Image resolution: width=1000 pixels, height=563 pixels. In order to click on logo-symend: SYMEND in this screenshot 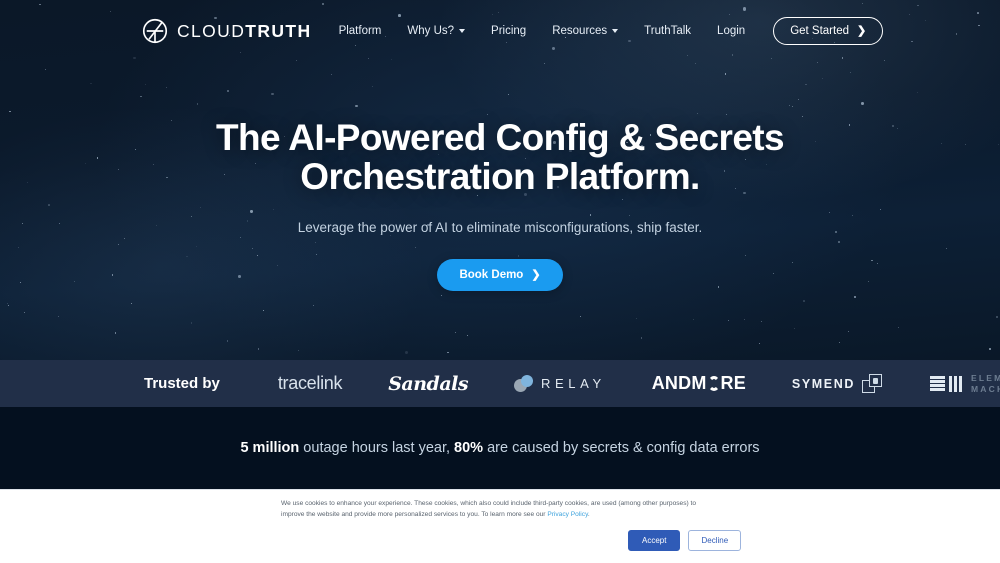, I will do `click(837, 383)`.